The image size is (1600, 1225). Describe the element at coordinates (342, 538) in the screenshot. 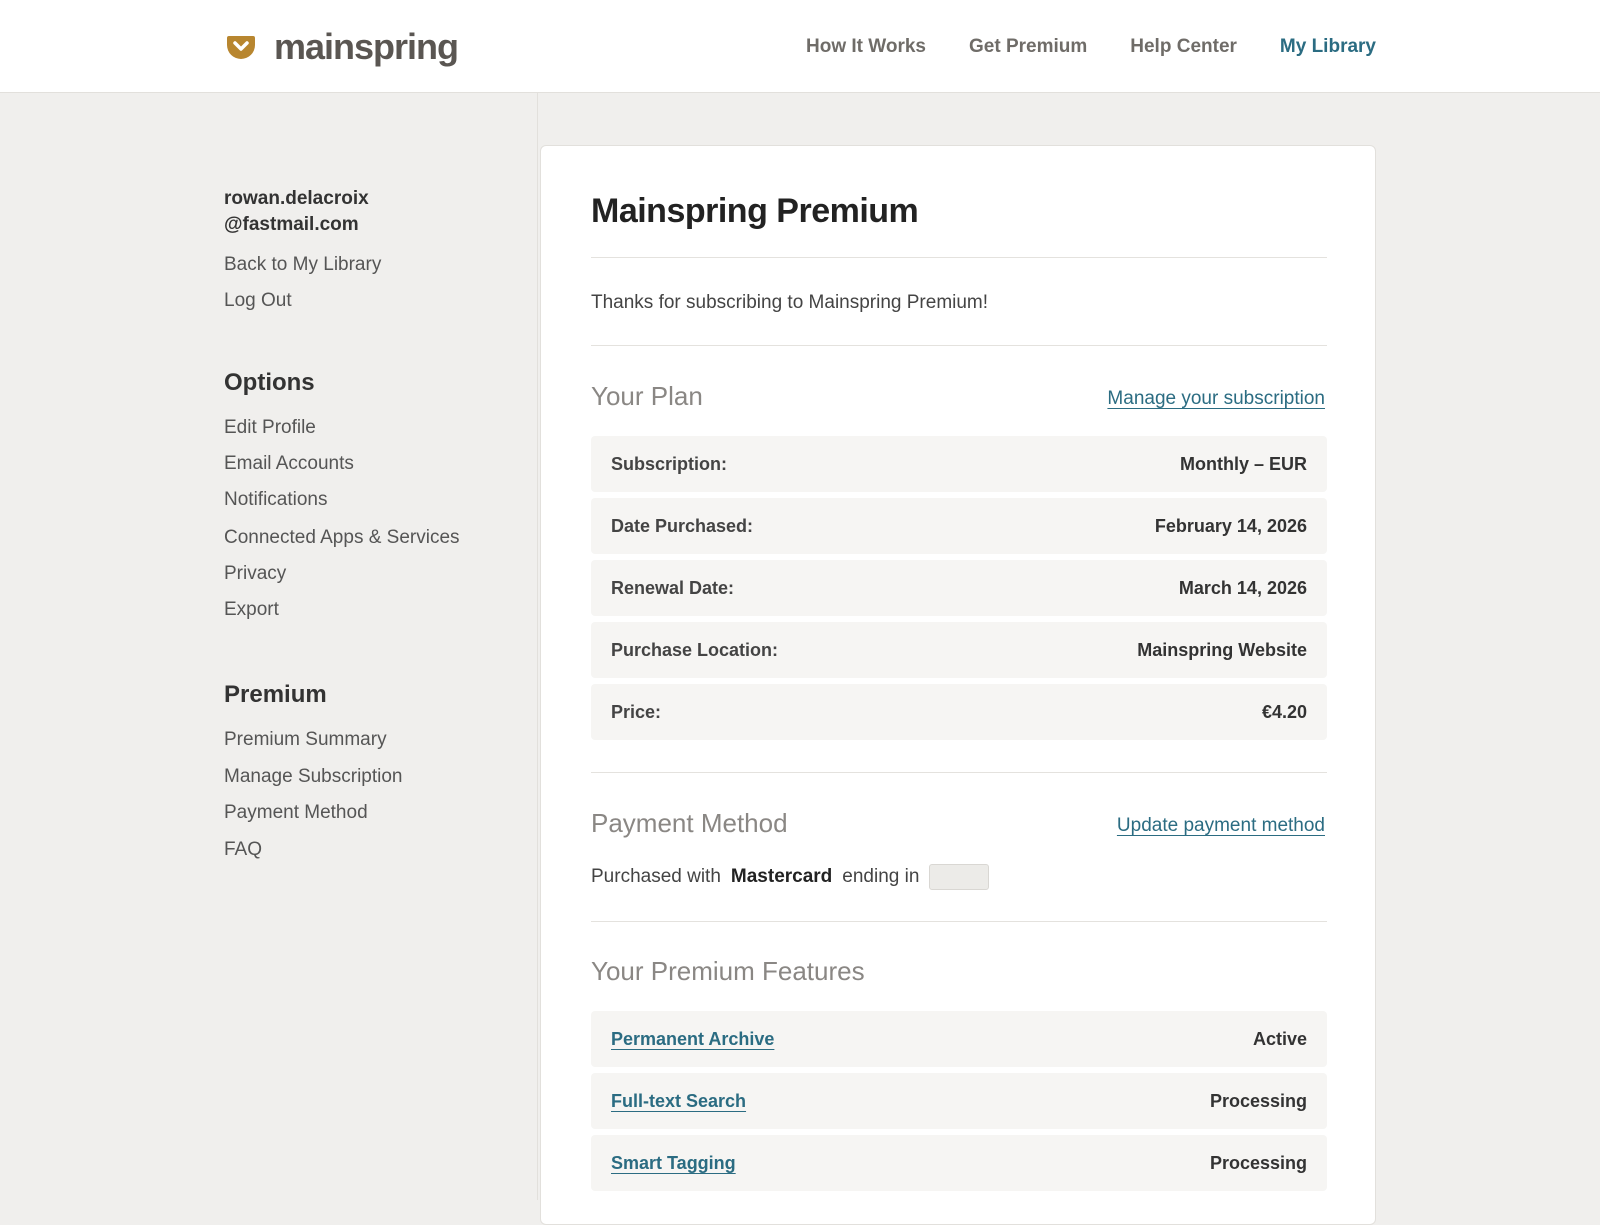

I see `sidebar-item-connected-apps: Connected Apps & Services` at that location.